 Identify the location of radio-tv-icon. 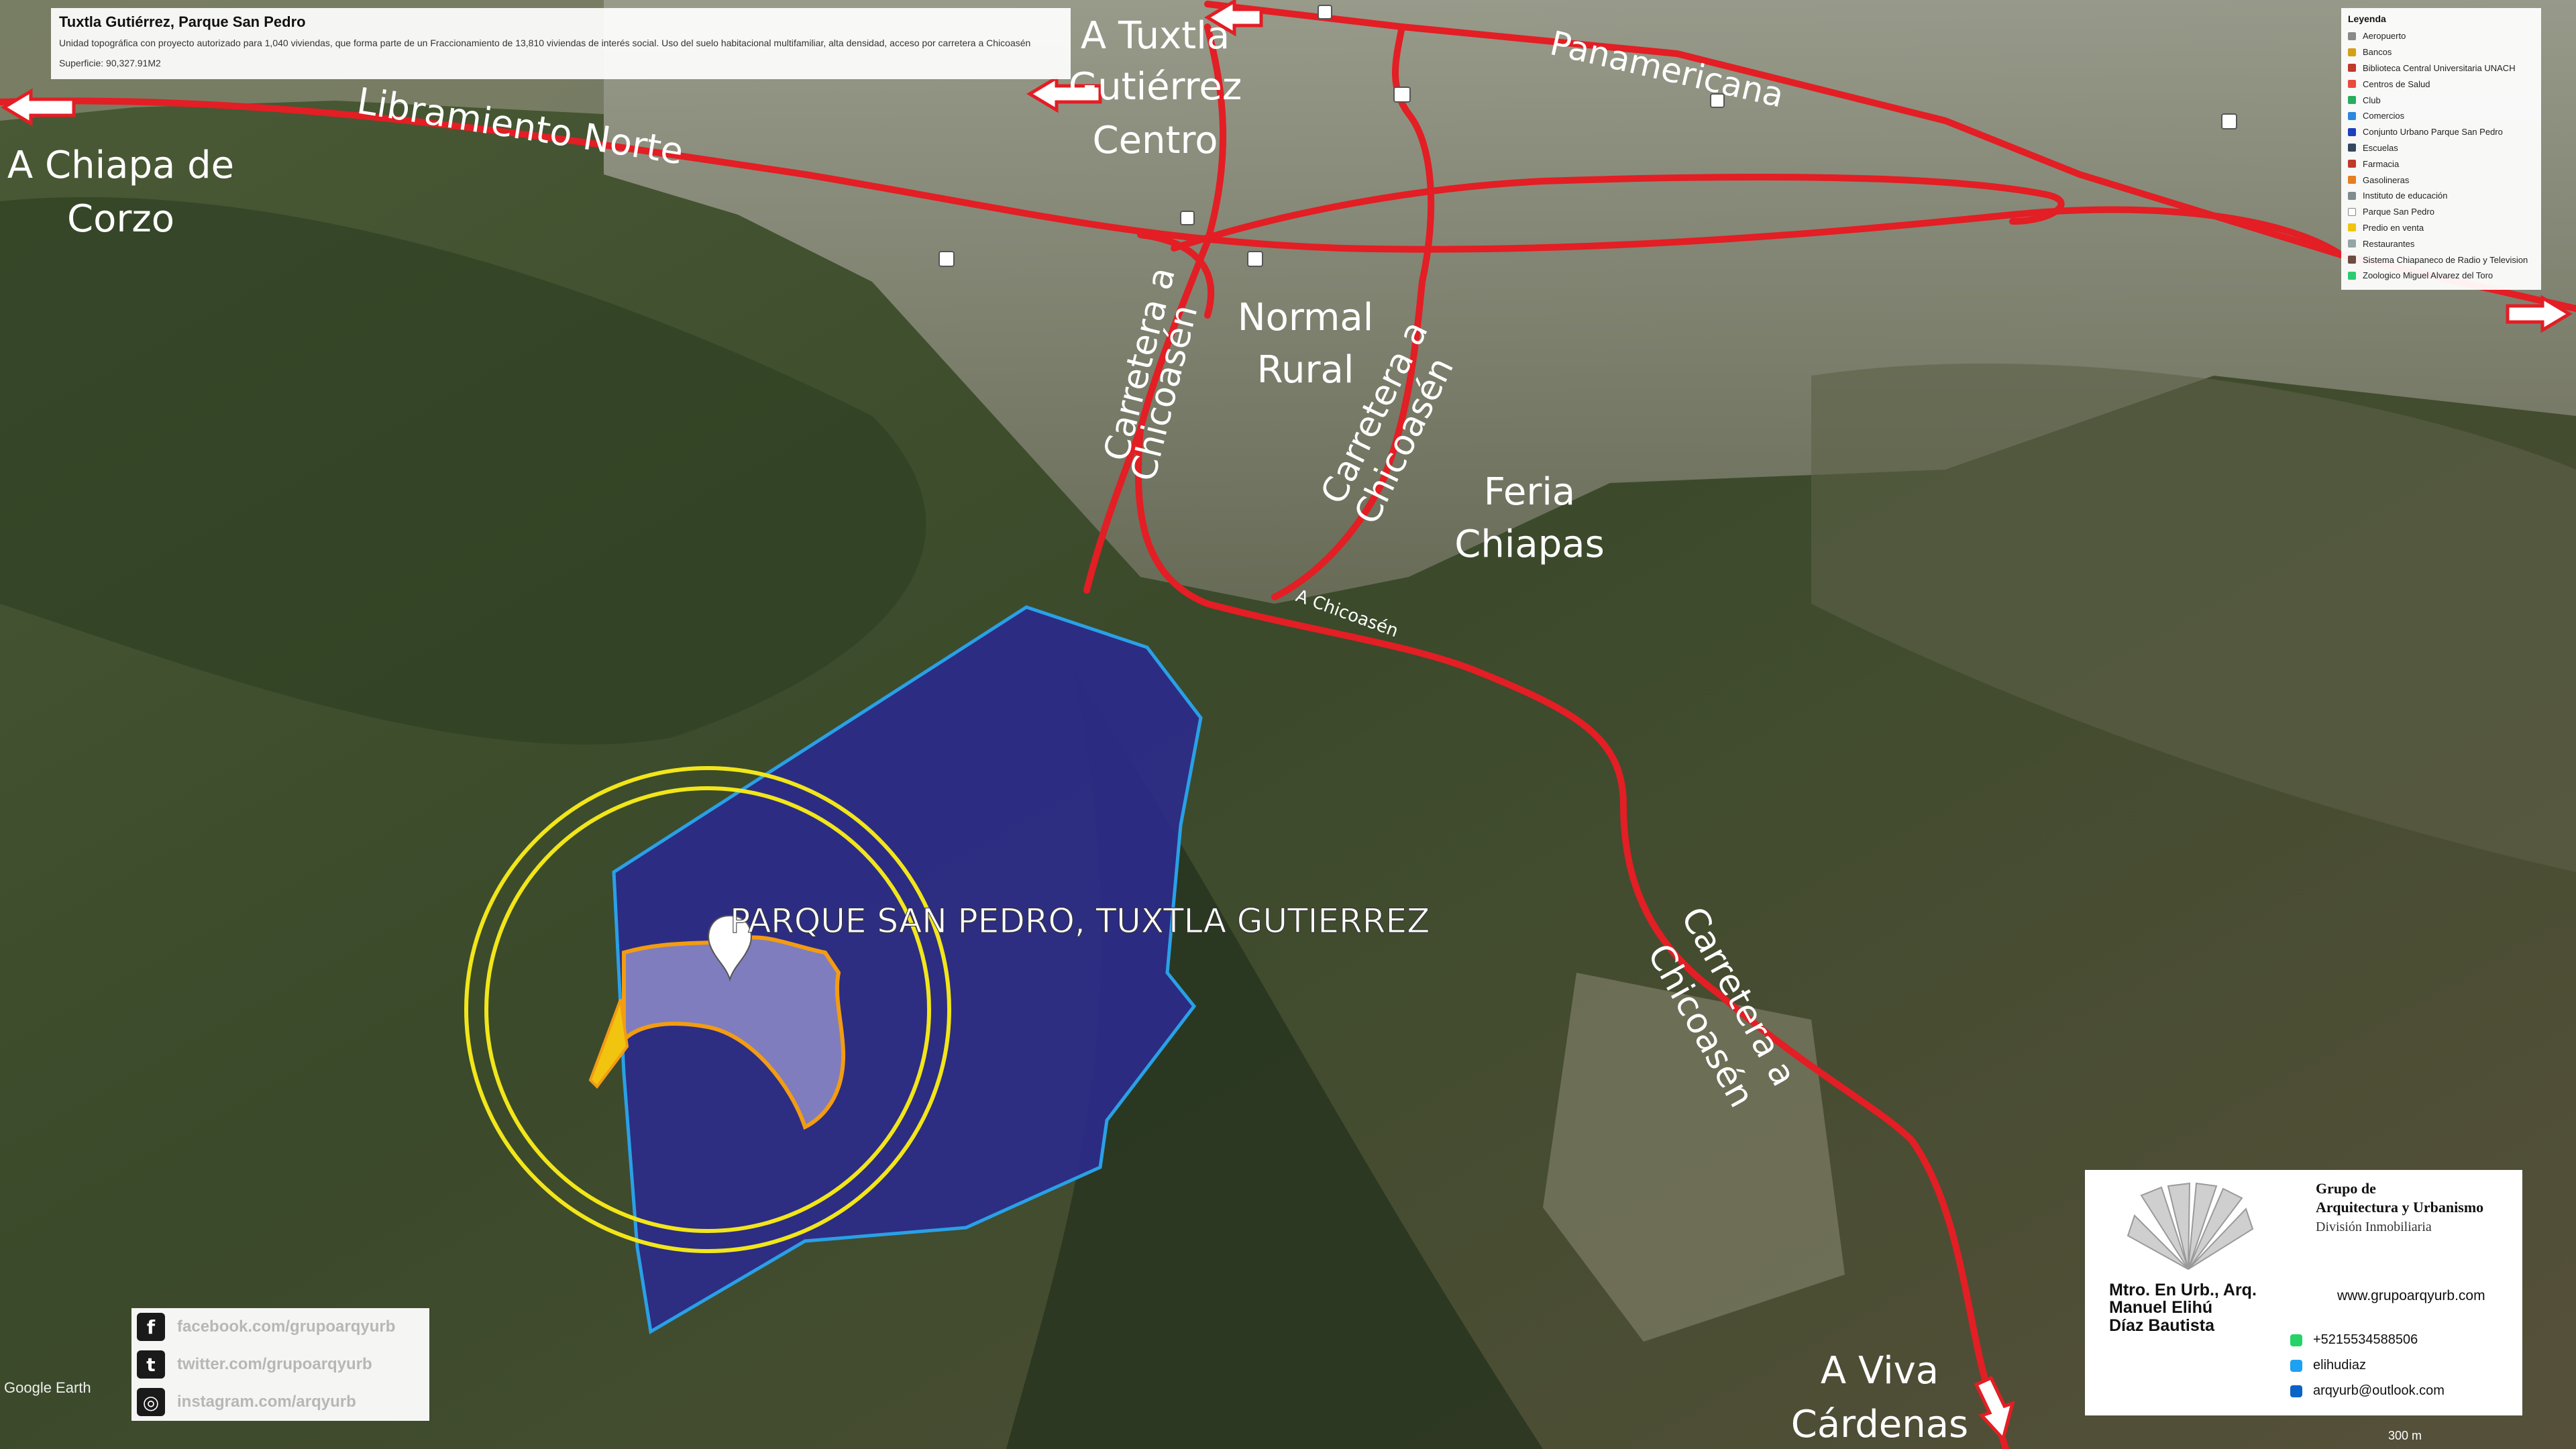
(2352, 260).